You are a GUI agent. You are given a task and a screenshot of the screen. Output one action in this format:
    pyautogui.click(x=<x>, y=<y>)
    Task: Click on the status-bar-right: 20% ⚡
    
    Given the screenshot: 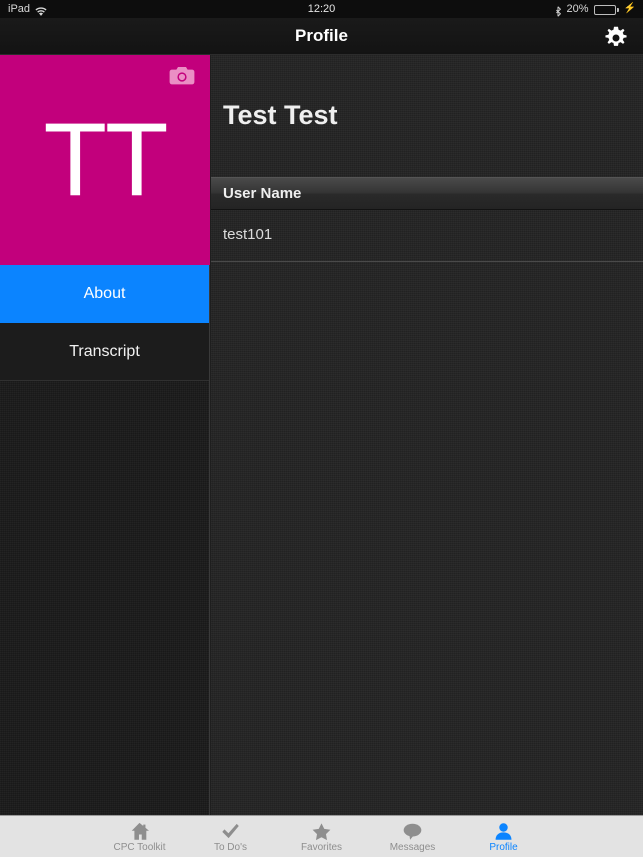 What is the action you would take?
    pyautogui.click(x=595, y=9)
    